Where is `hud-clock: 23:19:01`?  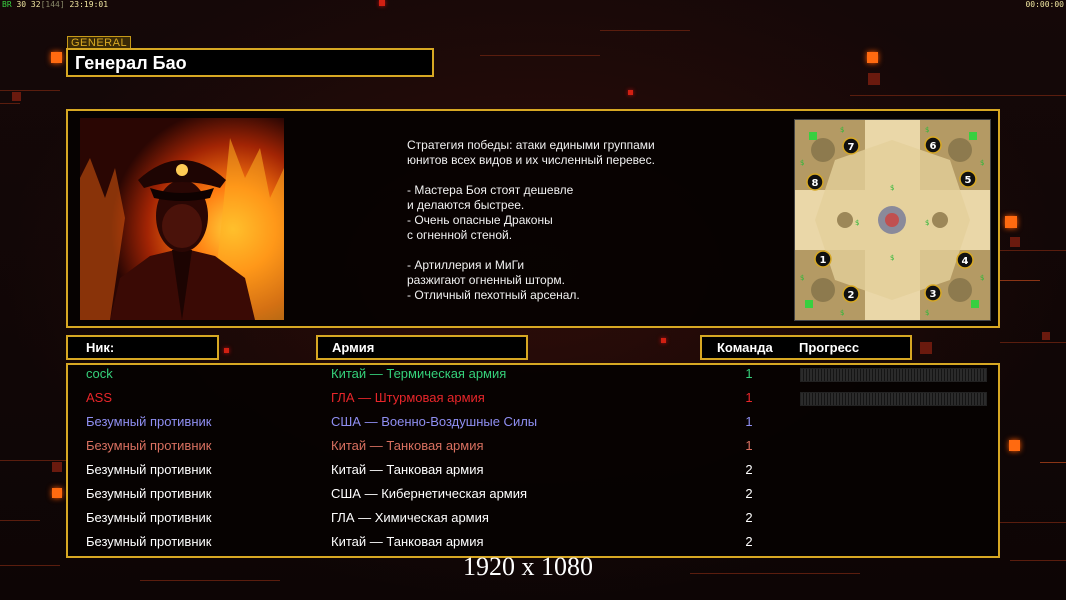 hud-clock: 23:19:01 is located at coordinates (89, 4).